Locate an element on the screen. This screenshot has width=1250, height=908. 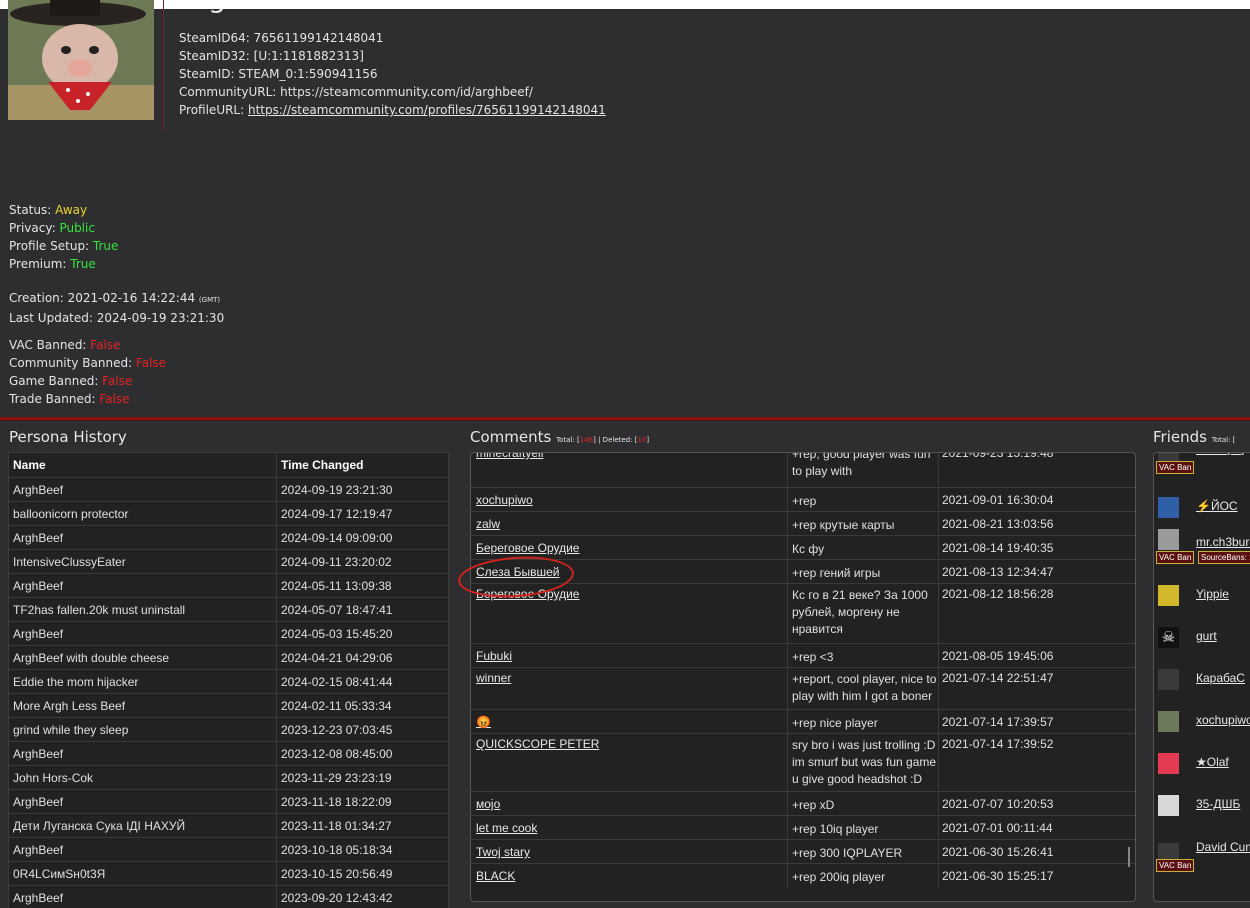
friend-name-link: ★Olaf is located at coordinates (1212, 762).